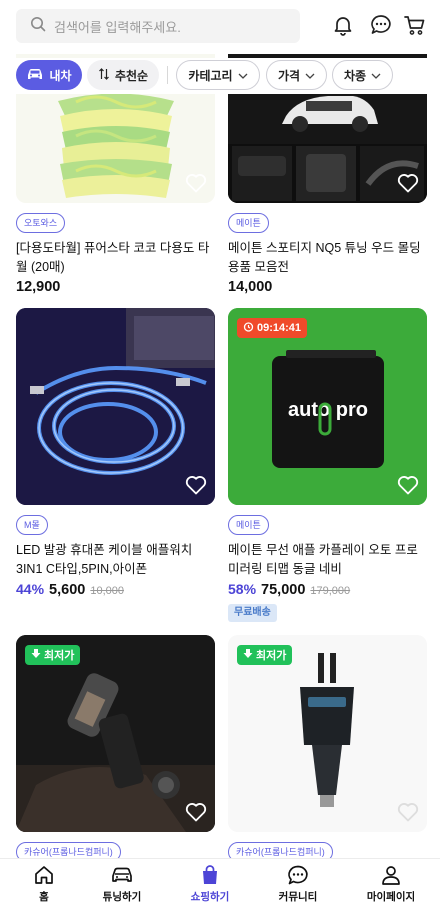 The height and width of the screenshot is (908, 440). What do you see at coordinates (289, 75) in the screenshot?
I see `price-label: 가격` at bounding box center [289, 75].